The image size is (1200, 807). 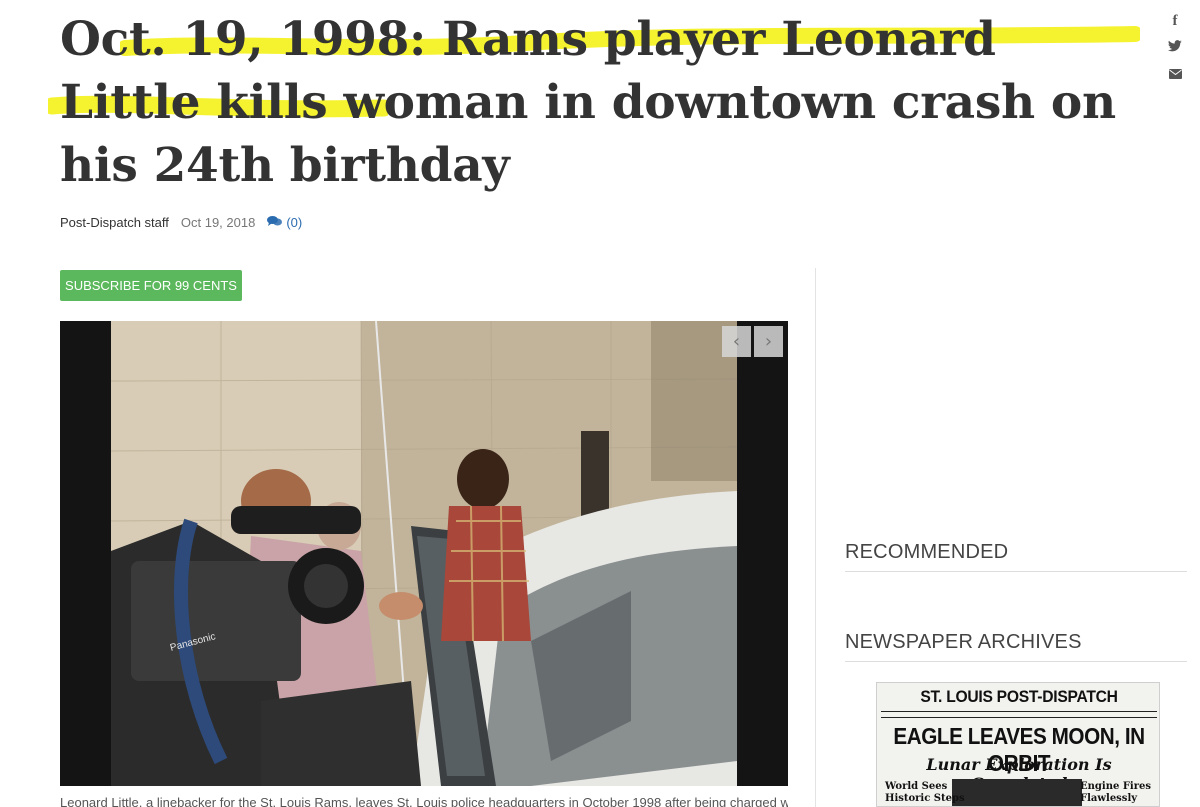 I want to click on chevron-right-icon: ›, so click(x=768, y=341).